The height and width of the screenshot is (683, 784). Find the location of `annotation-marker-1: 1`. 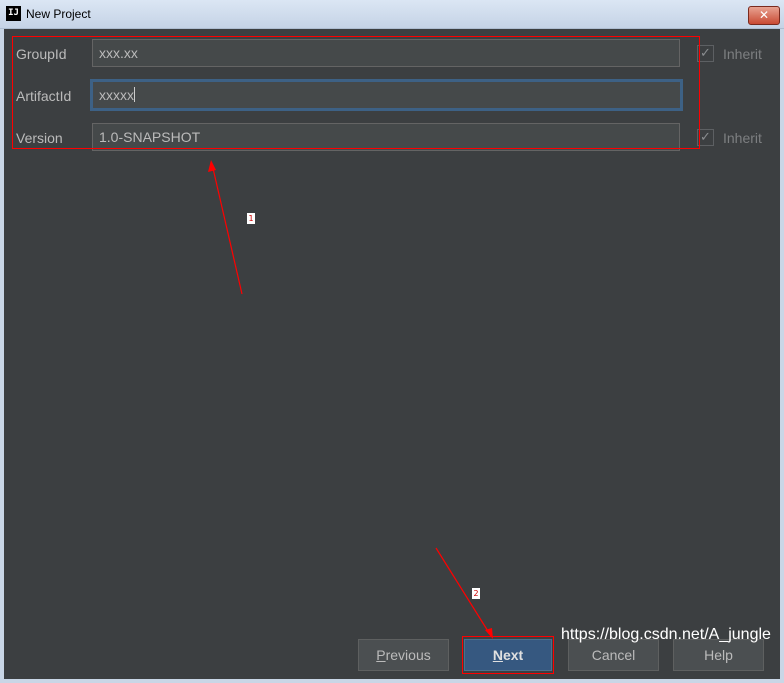

annotation-marker-1: 1 is located at coordinates (251, 218).